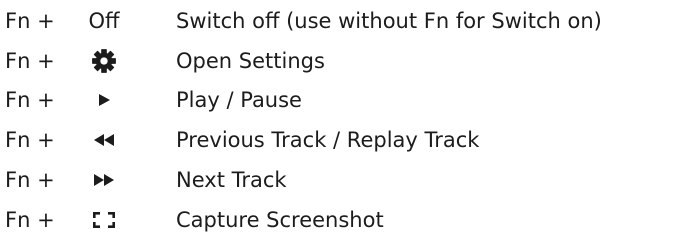 This screenshot has width=675, height=243. I want to click on shortcut-description: Open Settings, so click(250, 61).